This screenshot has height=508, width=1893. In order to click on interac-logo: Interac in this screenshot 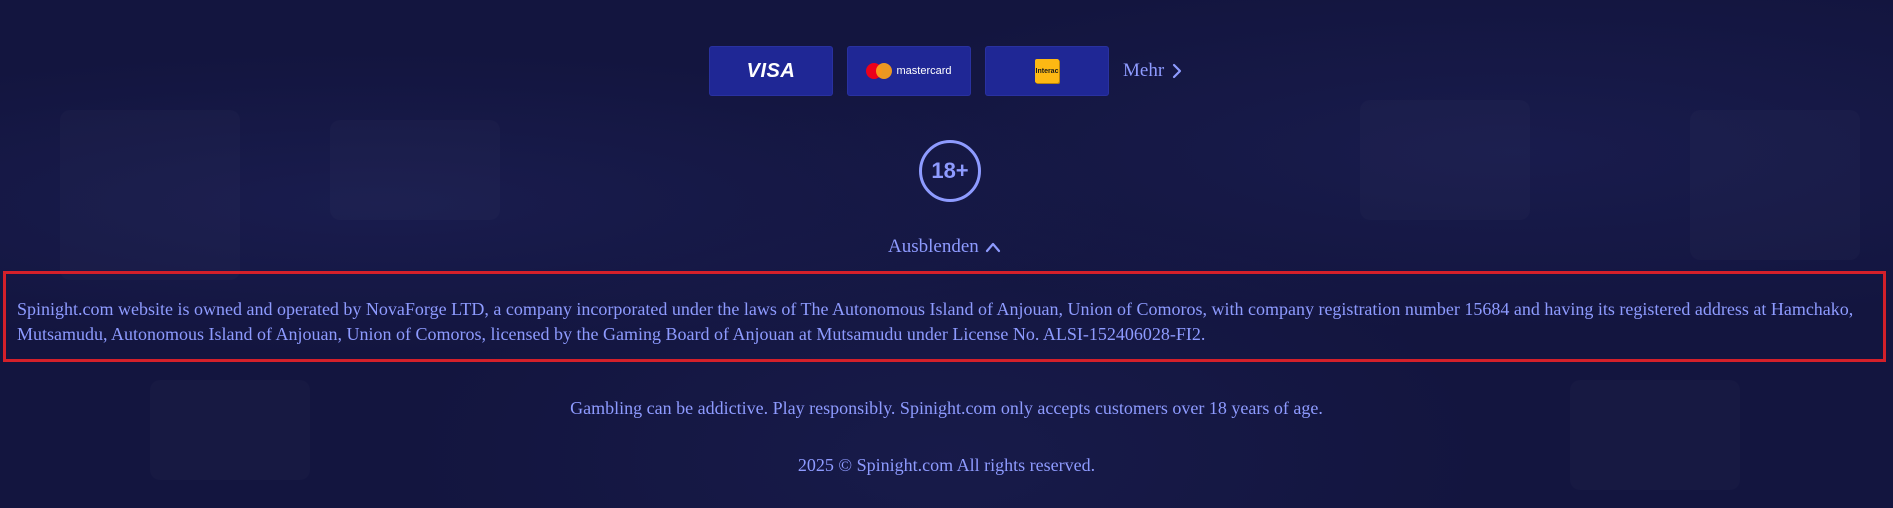, I will do `click(1047, 71)`.